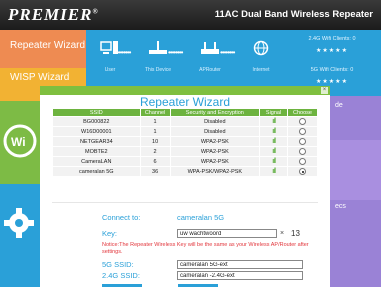  I want to click on dialog-title: Repeater Wizard, so click(185, 102).